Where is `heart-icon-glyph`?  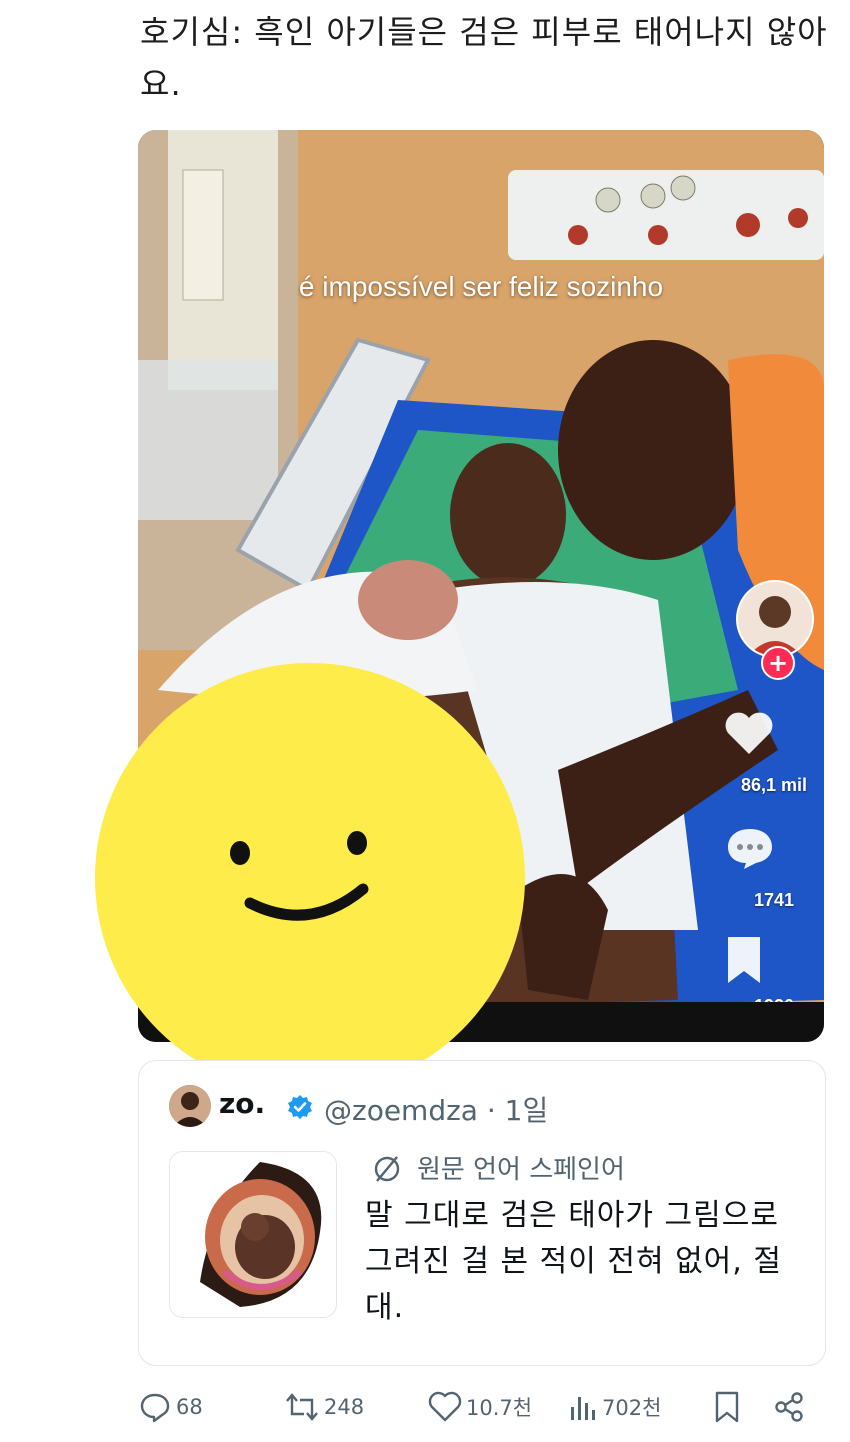
heart-icon-glyph is located at coordinates (749, 733).